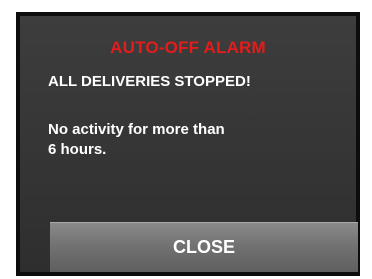 The width and height of the screenshot is (372, 279). Describe the element at coordinates (168, 140) in the screenshot. I see `alarm-message: No activity for more than 6 hours.` at that location.